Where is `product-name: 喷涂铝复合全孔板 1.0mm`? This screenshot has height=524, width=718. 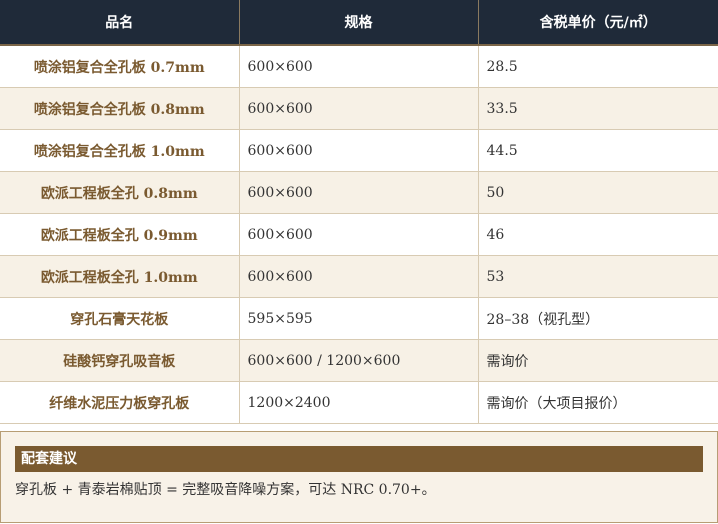
product-name: 喷涂铝复合全孔板 1.0mm is located at coordinates (120, 150).